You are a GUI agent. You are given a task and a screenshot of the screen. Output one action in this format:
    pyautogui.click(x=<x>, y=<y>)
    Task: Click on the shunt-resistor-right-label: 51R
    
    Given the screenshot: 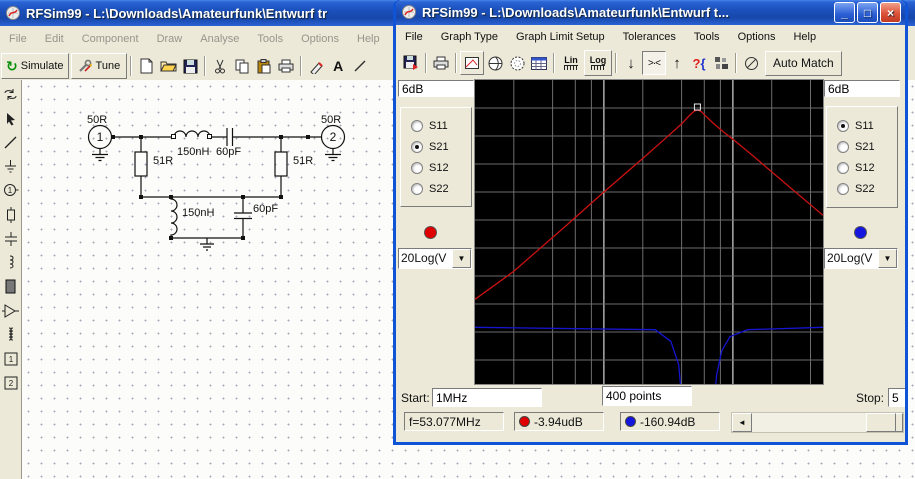 What is the action you would take?
    pyautogui.click(x=303, y=161)
    